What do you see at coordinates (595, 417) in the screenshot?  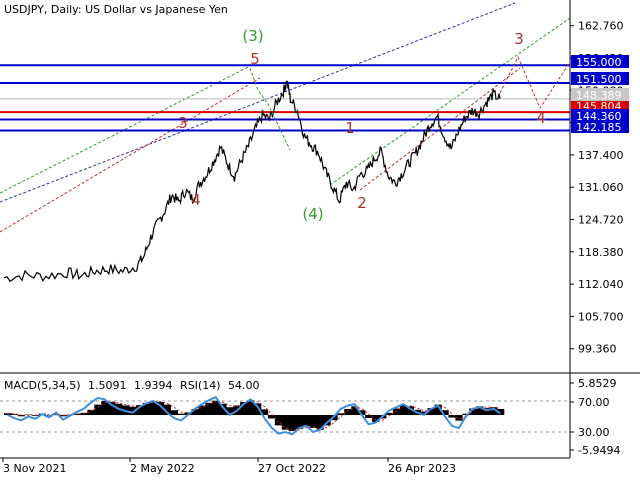 I see `indicator-y-axis: 5.8529 70.00 30.00 -5.9494` at bounding box center [595, 417].